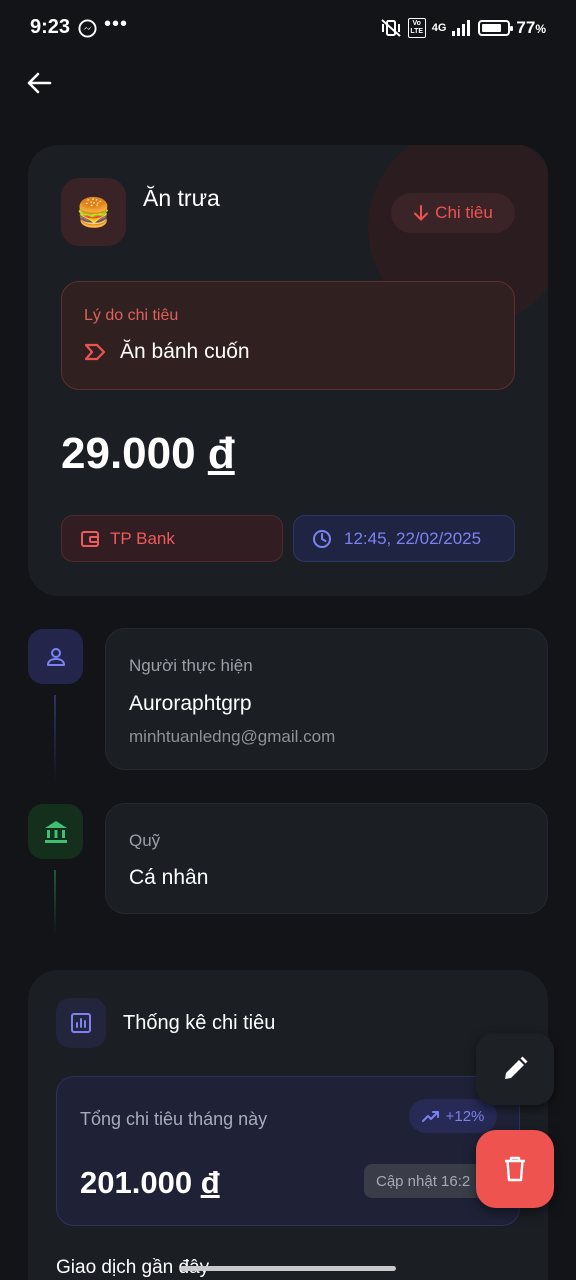 Image resolution: width=576 pixels, height=1280 pixels. Describe the element at coordinates (416, 28) in the screenshot. I see `volte-badge: Vo LTE` at that location.